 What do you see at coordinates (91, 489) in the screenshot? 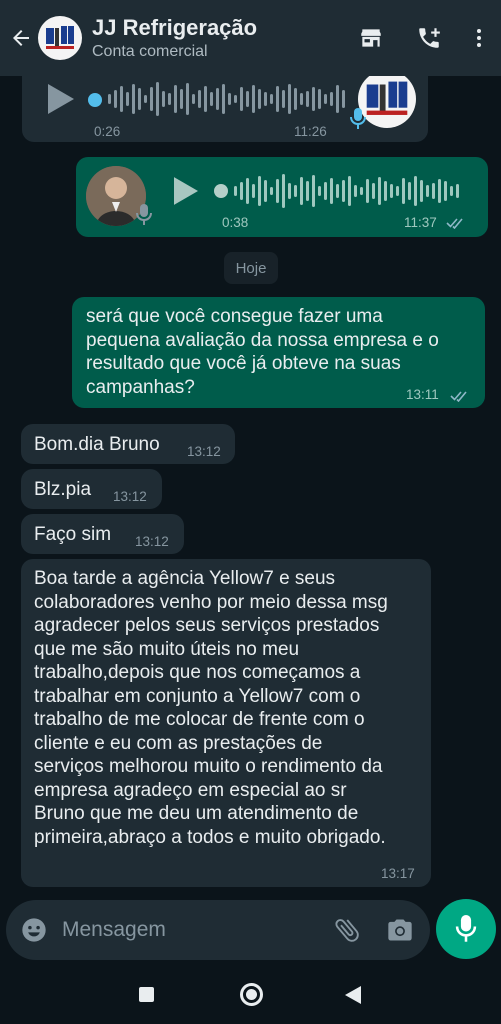
I see `message-incoming: Blz.pia 13:12` at bounding box center [91, 489].